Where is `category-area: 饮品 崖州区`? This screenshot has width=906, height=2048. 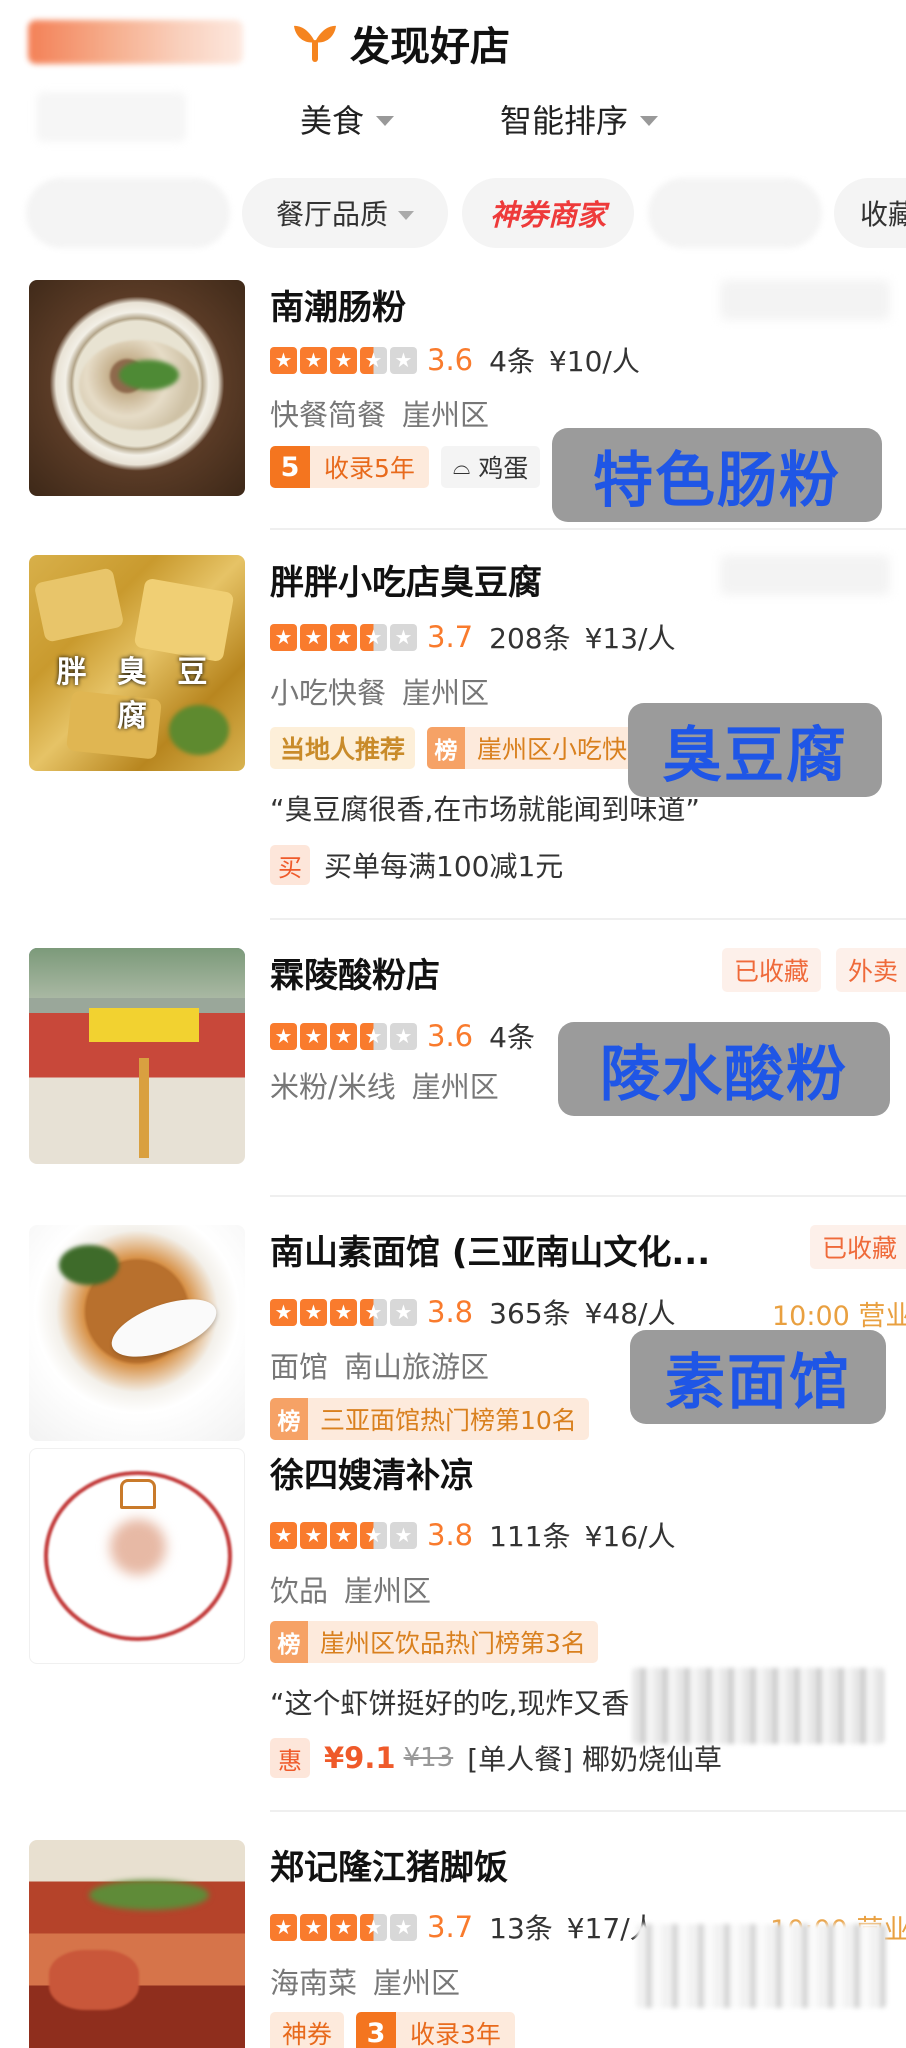
category-area: 饮品 崖州区 is located at coordinates (350, 1589).